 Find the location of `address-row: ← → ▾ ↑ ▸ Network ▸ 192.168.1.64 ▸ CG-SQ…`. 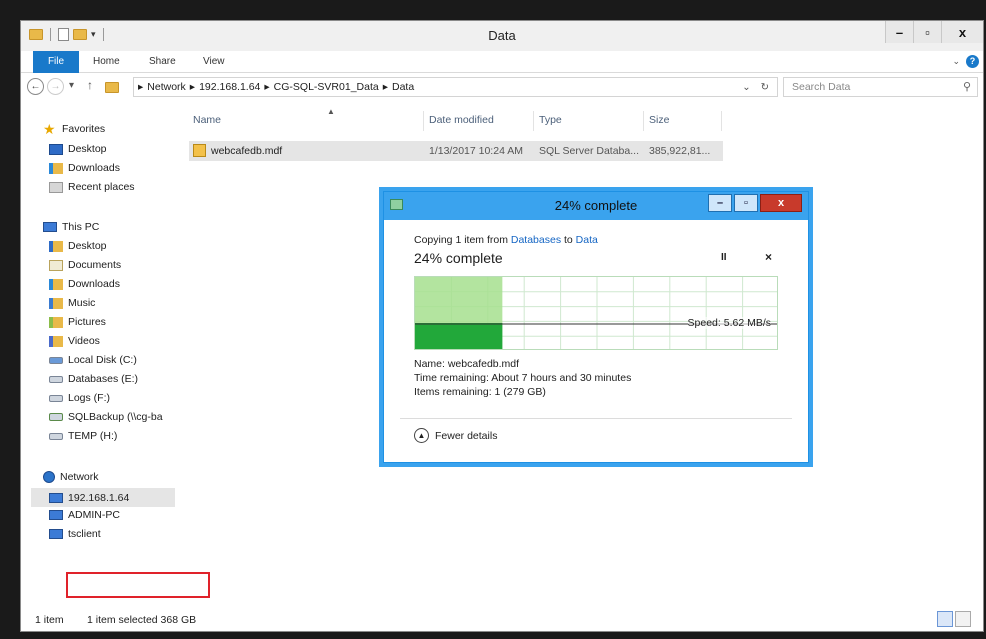

address-row: ← → ▾ ↑ ▸ Network ▸ 192.168.1.64 ▸ CG-SQ… is located at coordinates (502, 87).